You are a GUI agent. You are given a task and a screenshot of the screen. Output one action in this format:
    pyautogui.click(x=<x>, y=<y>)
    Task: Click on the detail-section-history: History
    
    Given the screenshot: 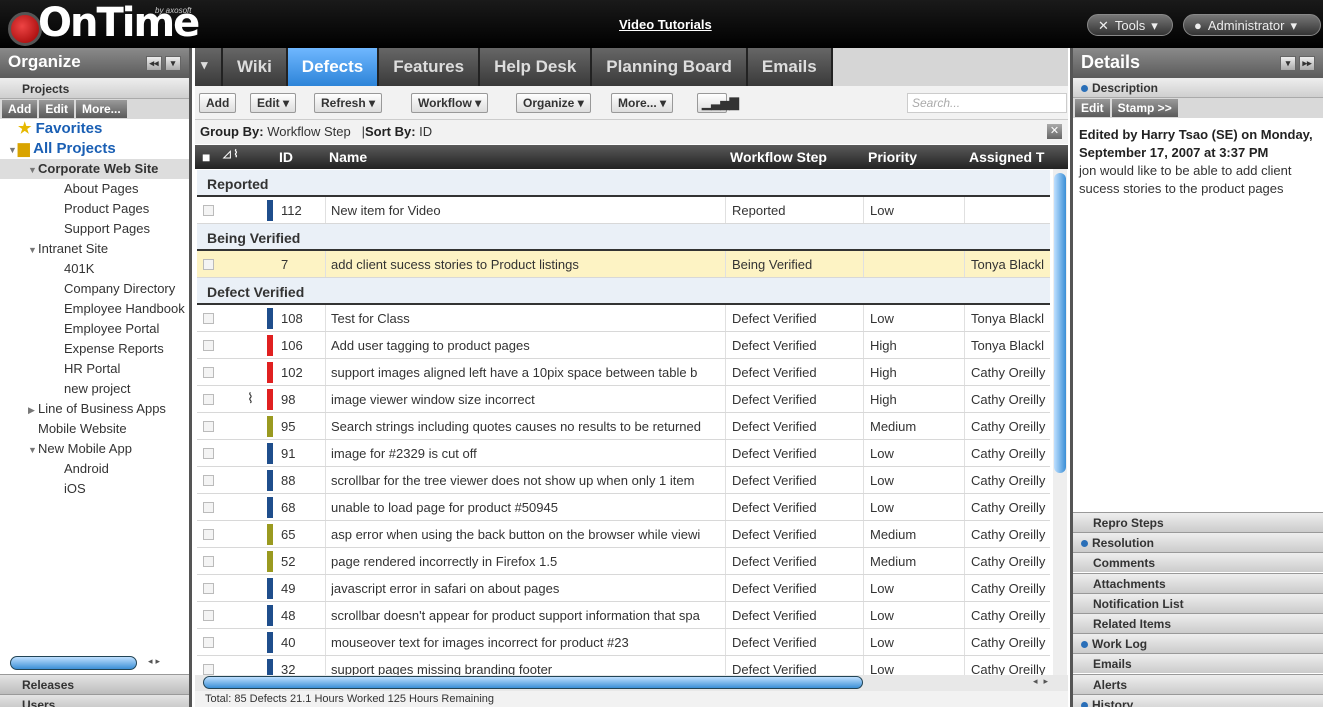 What is the action you would take?
    pyautogui.click(x=1198, y=700)
    